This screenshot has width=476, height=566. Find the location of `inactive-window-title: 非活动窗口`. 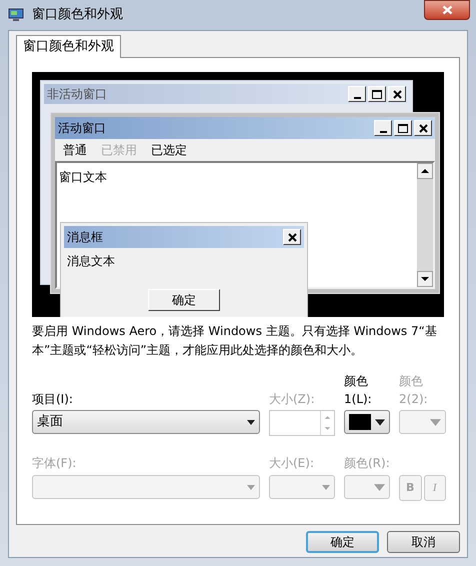

inactive-window-title: 非活动窗口 is located at coordinates (77, 94).